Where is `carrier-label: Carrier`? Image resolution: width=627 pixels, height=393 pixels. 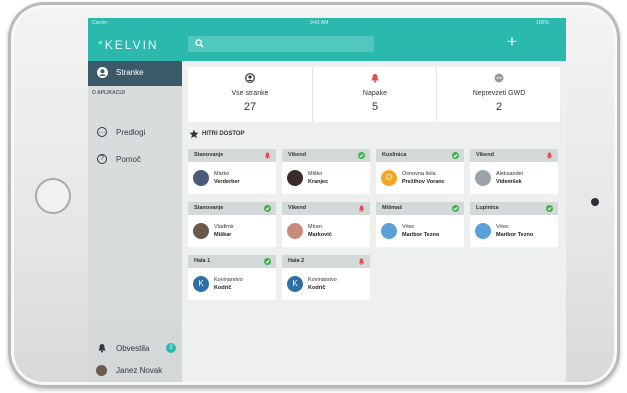 carrier-label: Carrier is located at coordinates (100, 23).